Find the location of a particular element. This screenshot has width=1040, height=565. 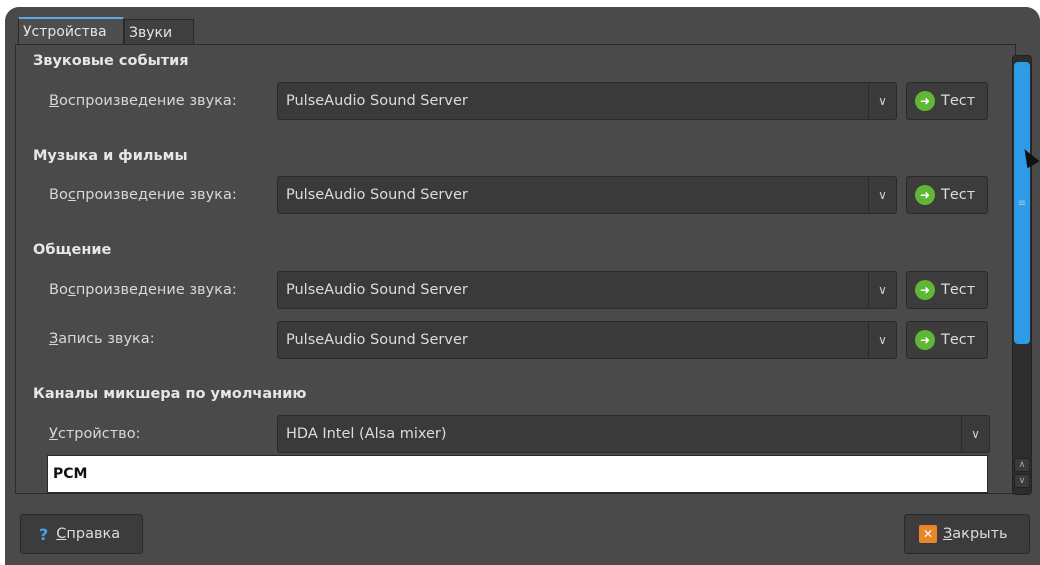

mixer-channel-list-item: PCM is located at coordinates (517, 474).